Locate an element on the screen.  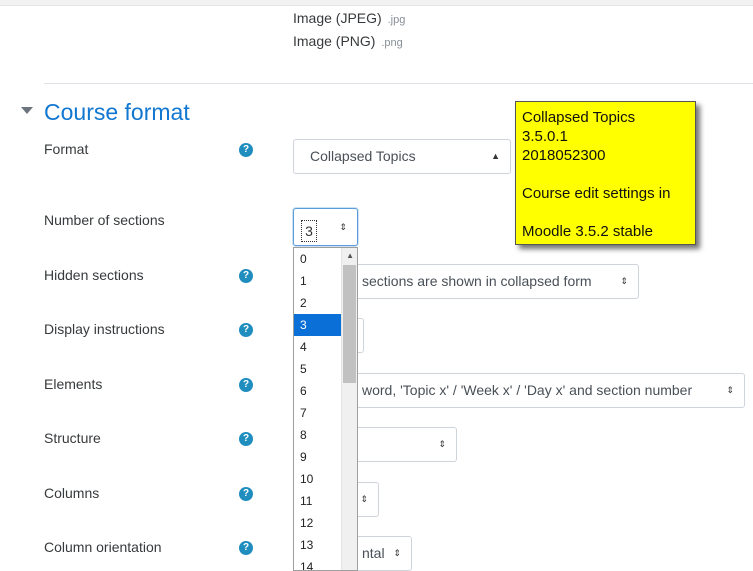
note-line: Course edit settings in is located at coordinates (596, 193).